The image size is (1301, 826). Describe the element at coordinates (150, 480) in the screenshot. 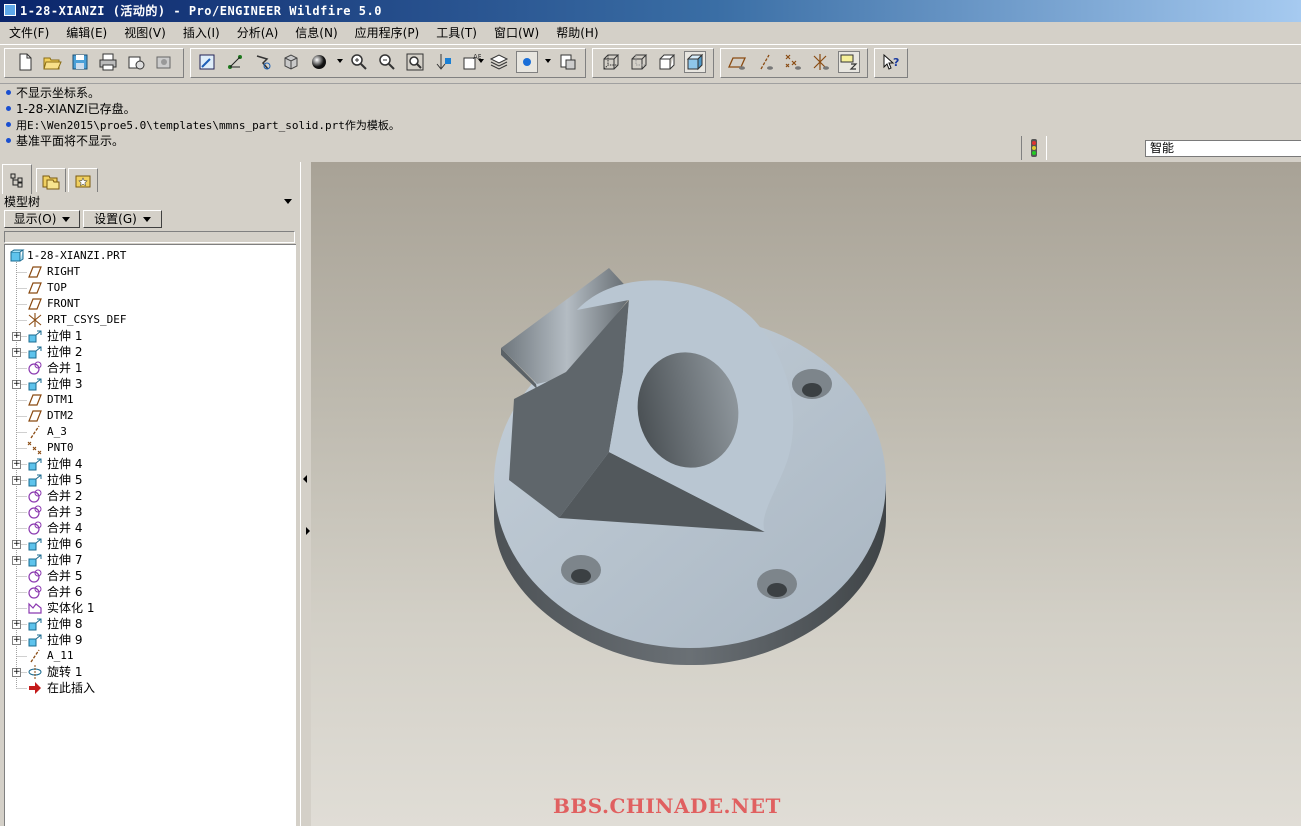

I see `tree-item: + 拉伸 5` at that location.